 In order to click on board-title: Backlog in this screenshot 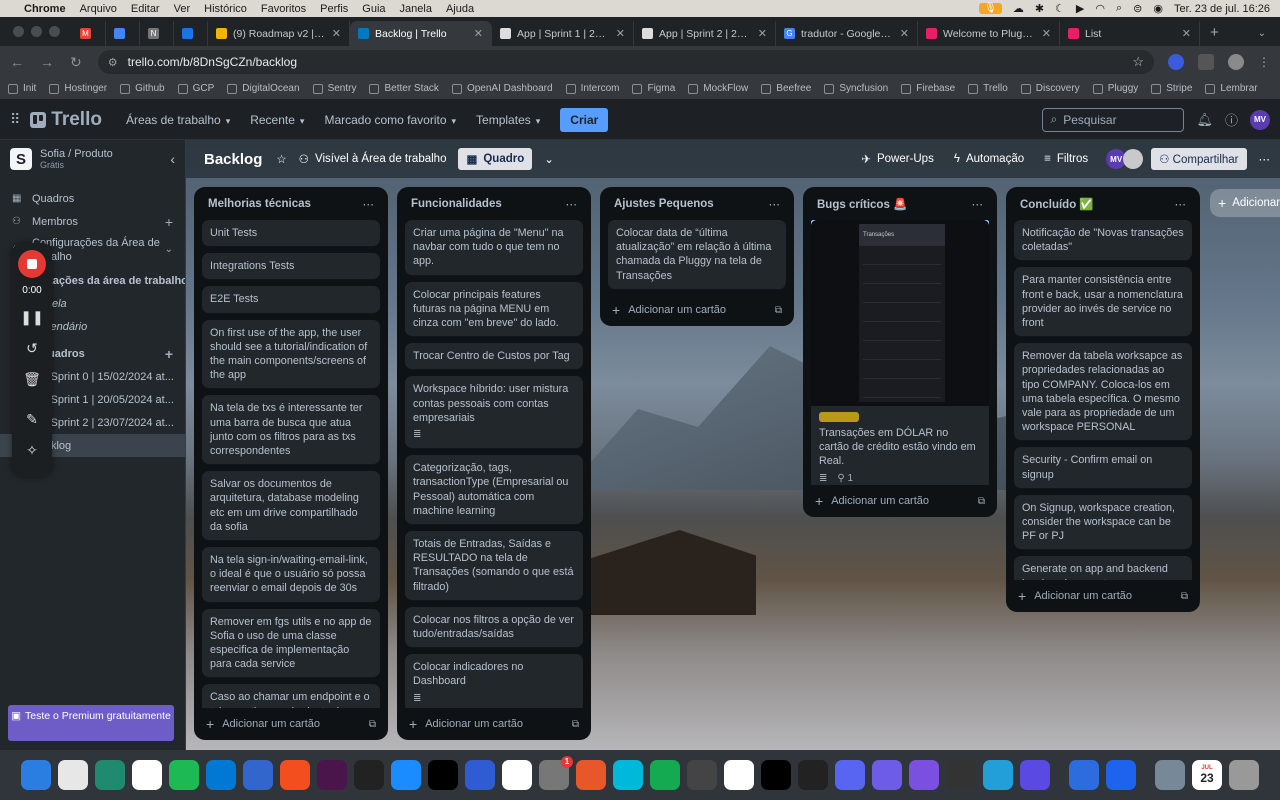, I will do `click(233, 159)`.